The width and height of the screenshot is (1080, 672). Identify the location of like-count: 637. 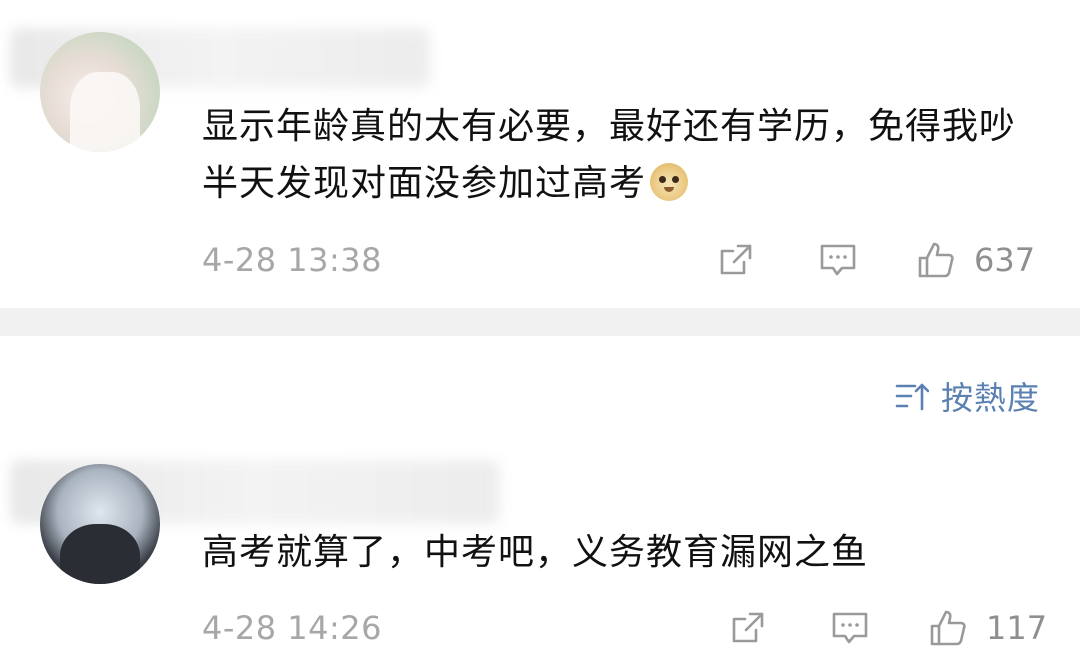
(1005, 260).